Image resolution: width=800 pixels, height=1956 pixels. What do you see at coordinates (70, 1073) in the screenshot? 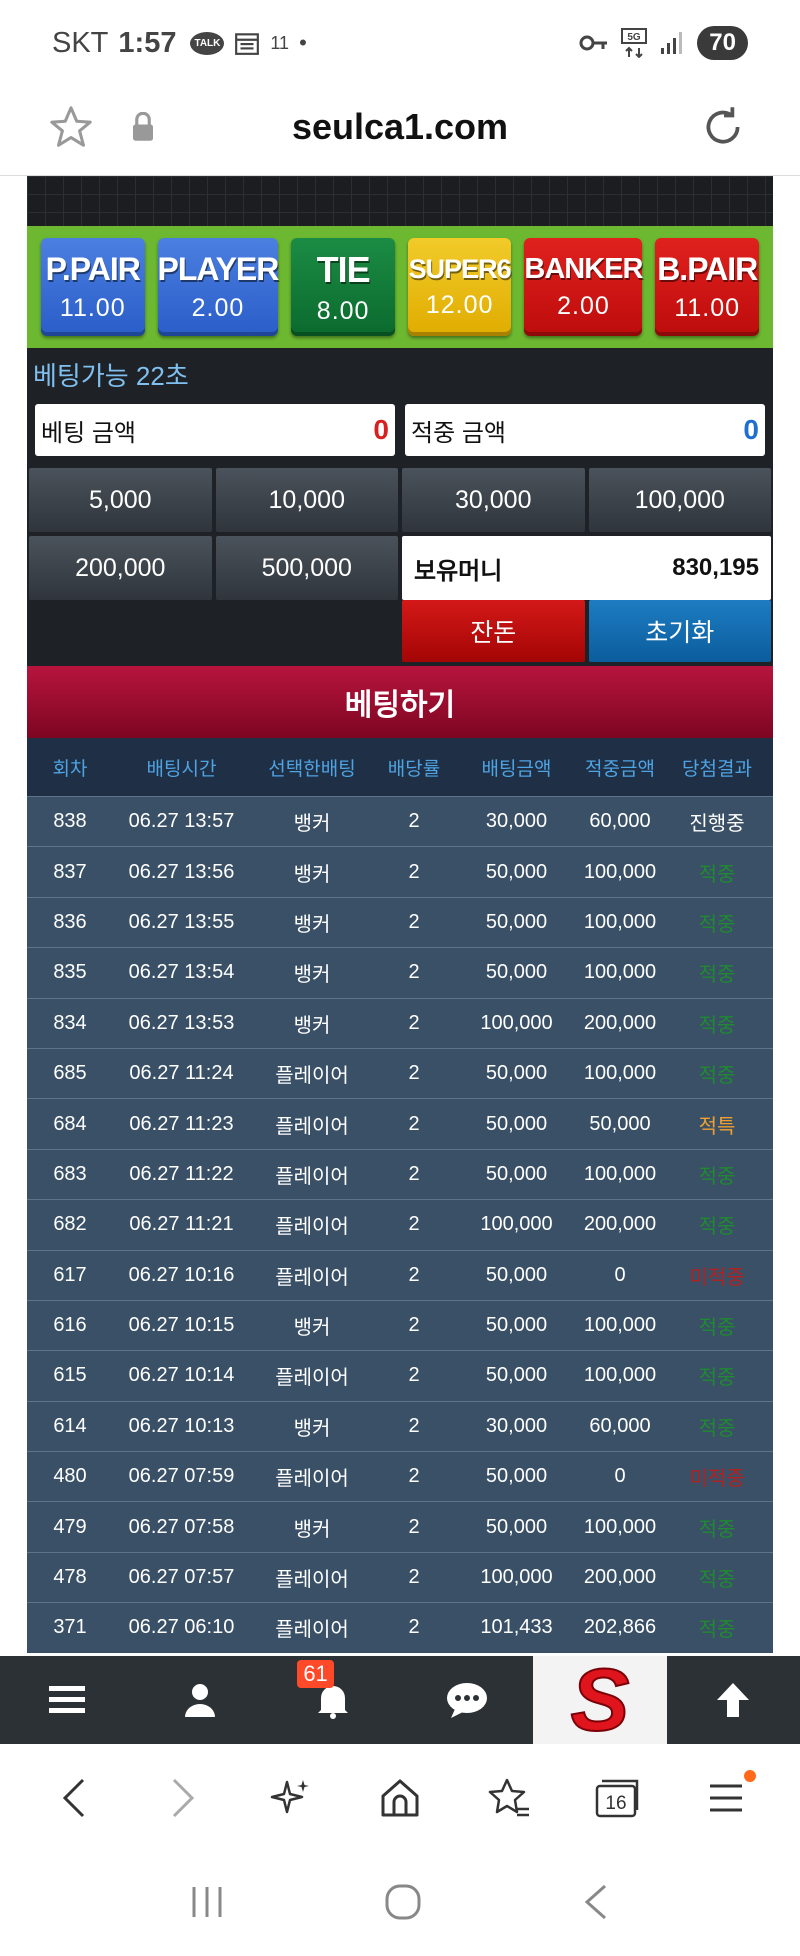
I see `table-cell: 685` at bounding box center [70, 1073].